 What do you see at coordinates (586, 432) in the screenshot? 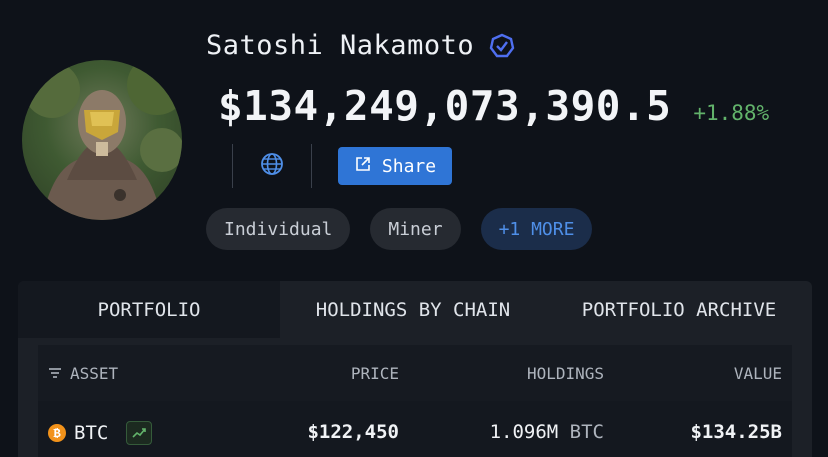
I see `holdings-unit: BTC` at bounding box center [586, 432].